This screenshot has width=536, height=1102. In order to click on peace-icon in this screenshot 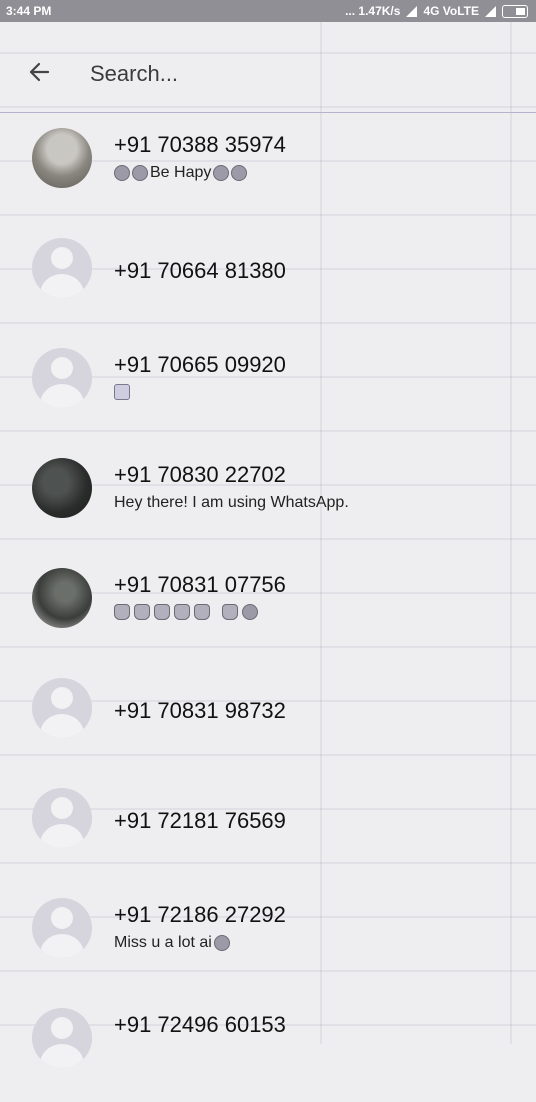, I will do `click(122, 392)`.